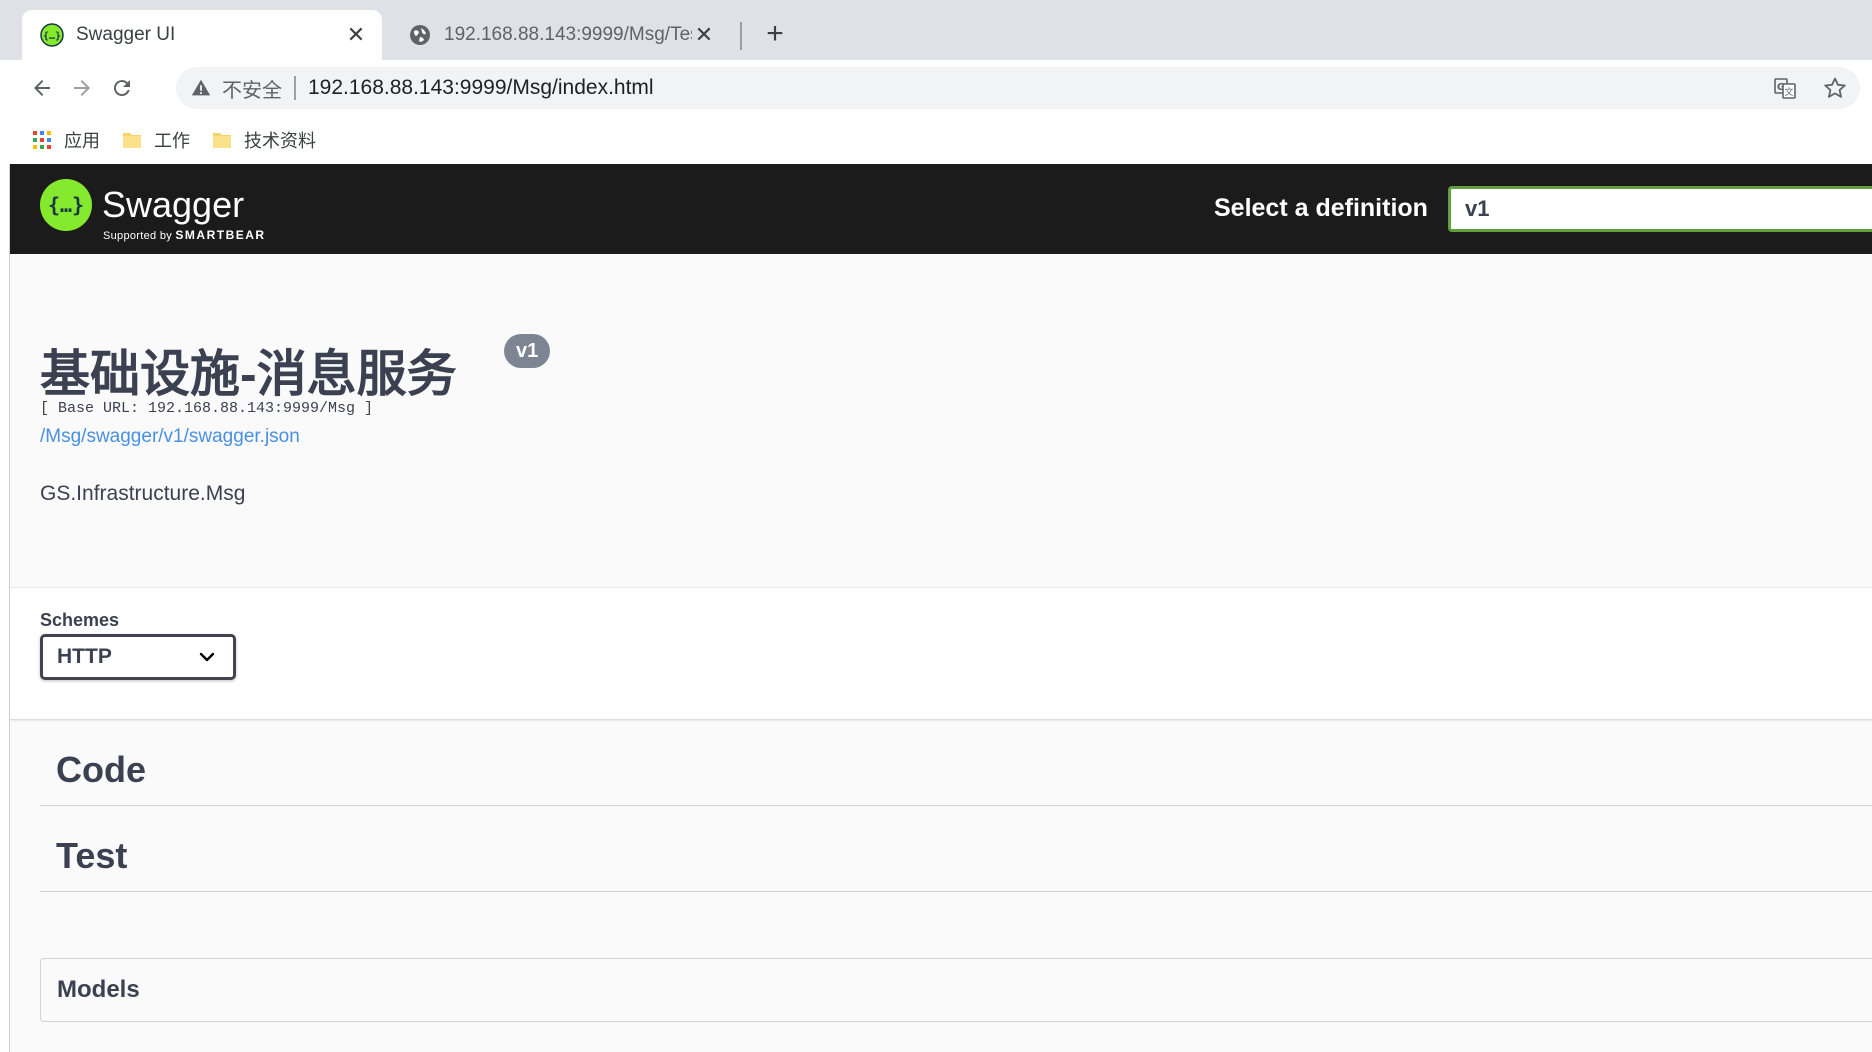 The width and height of the screenshot is (1872, 1052). I want to click on back-button, so click(42, 88).